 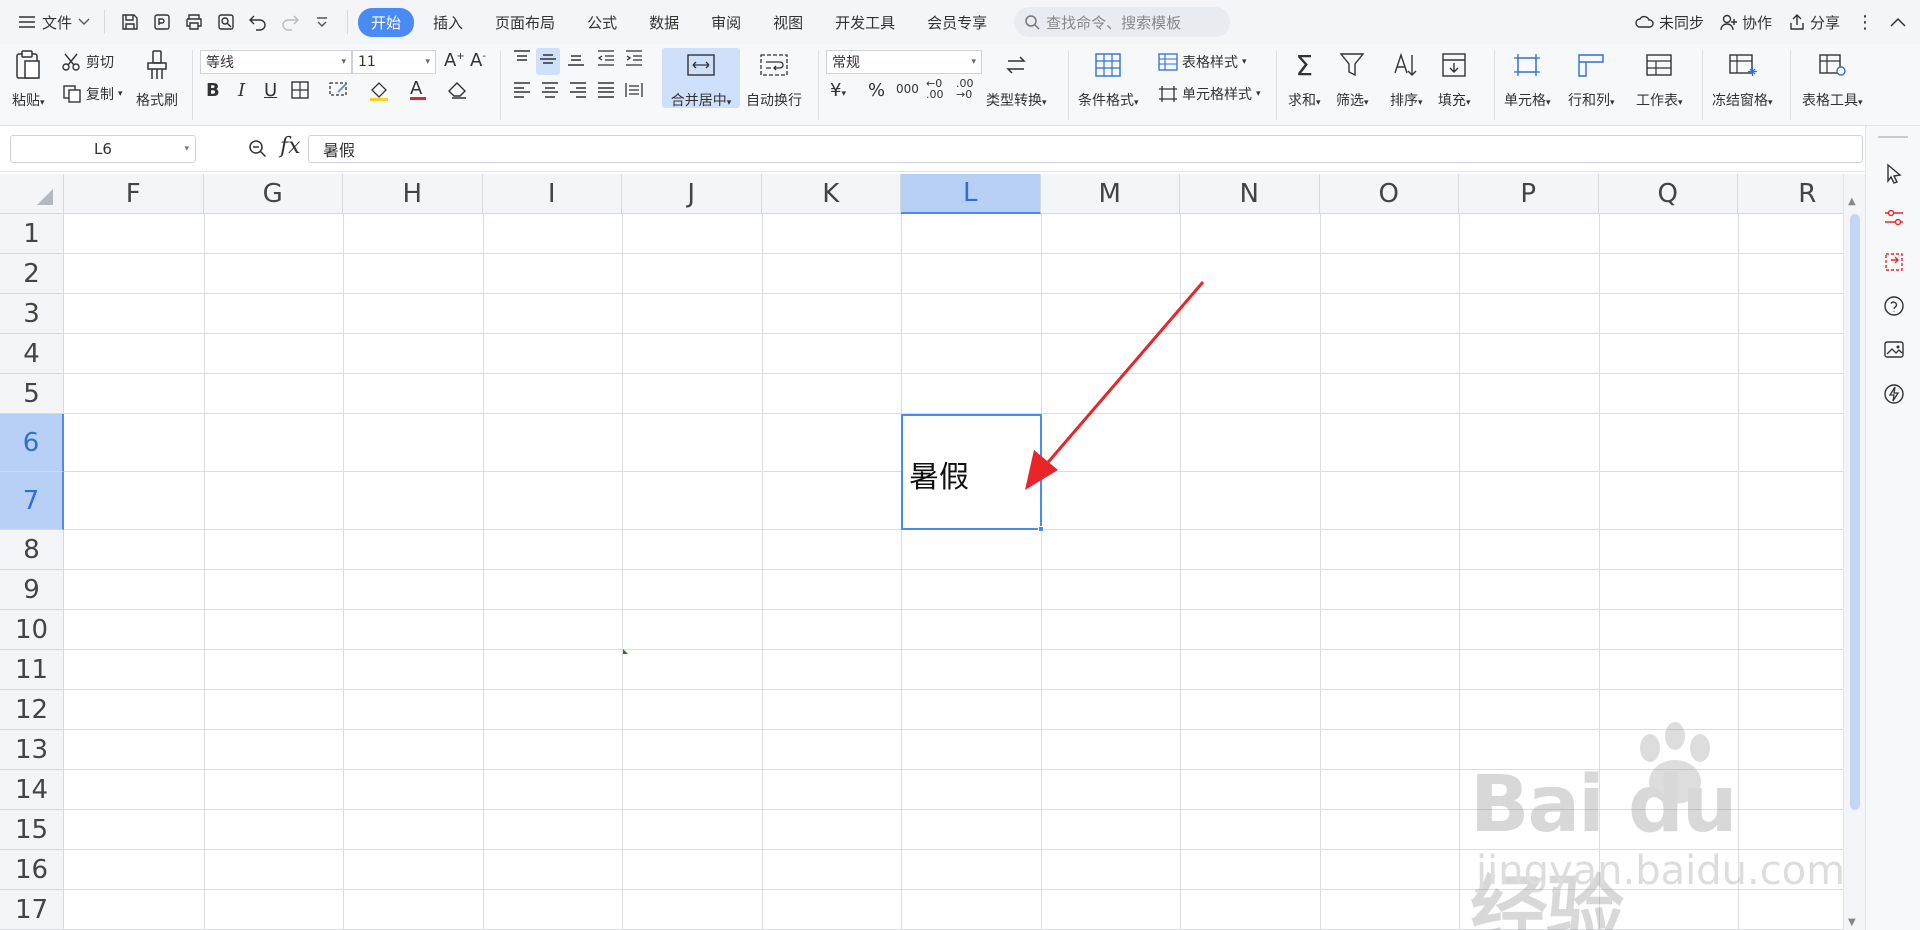 What do you see at coordinates (32, 354) in the screenshot?
I see `row-header-4: 4` at bounding box center [32, 354].